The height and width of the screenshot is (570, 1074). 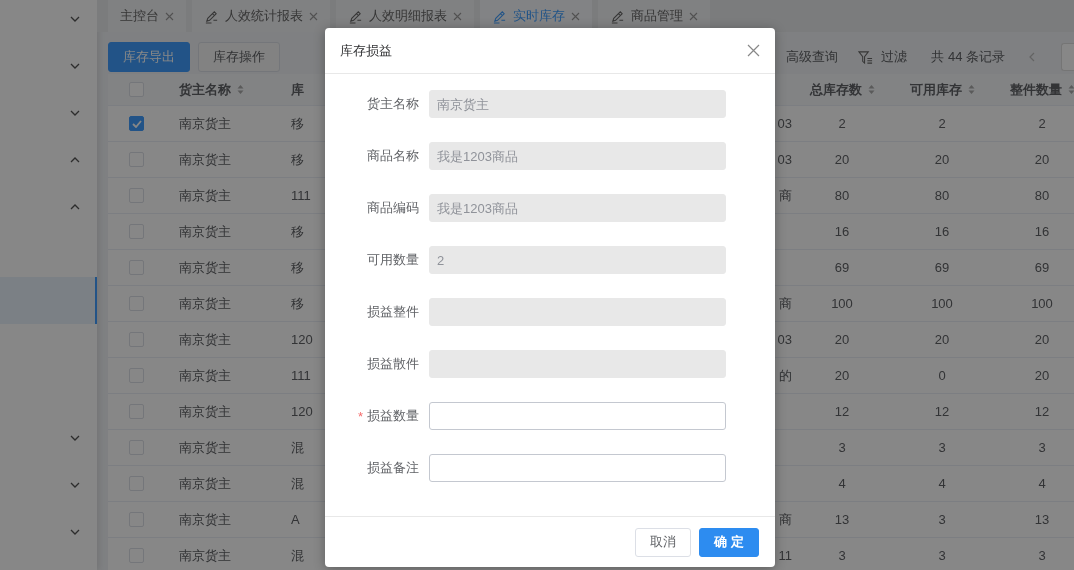 I want to click on confirm-button: 确 定, so click(x=729, y=542).